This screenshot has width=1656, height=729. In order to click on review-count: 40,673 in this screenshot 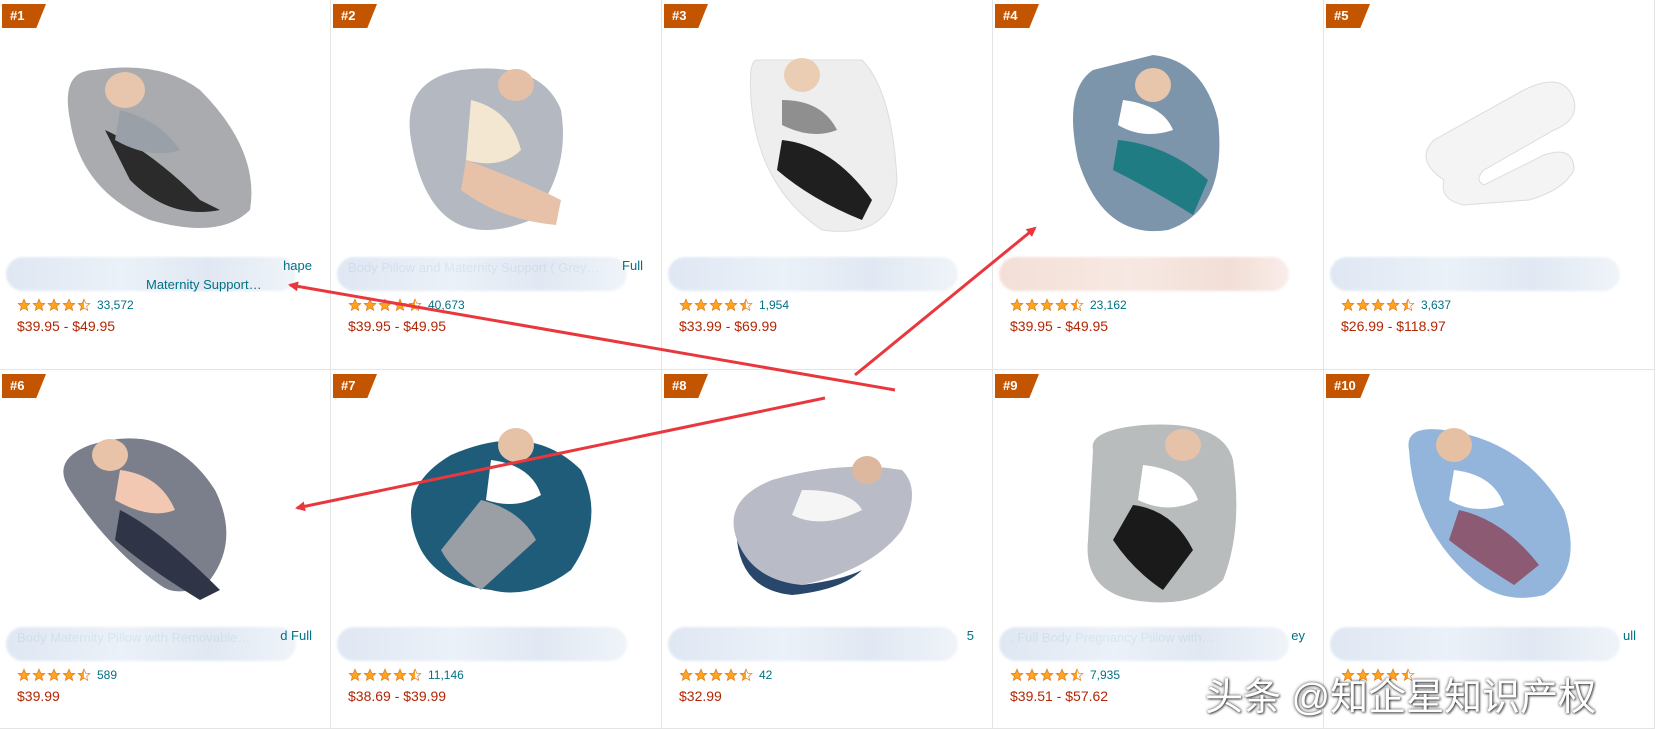, I will do `click(446, 305)`.